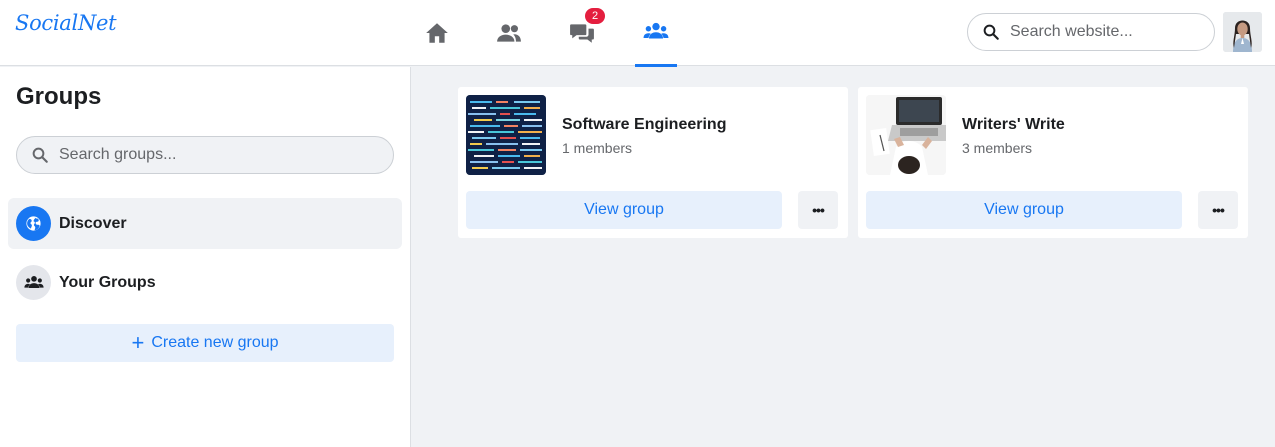 This screenshot has height=447, width=1275. What do you see at coordinates (597, 148) in the screenshot?
I see `group-member-count: 1 members` at bounding box center [597, 148].